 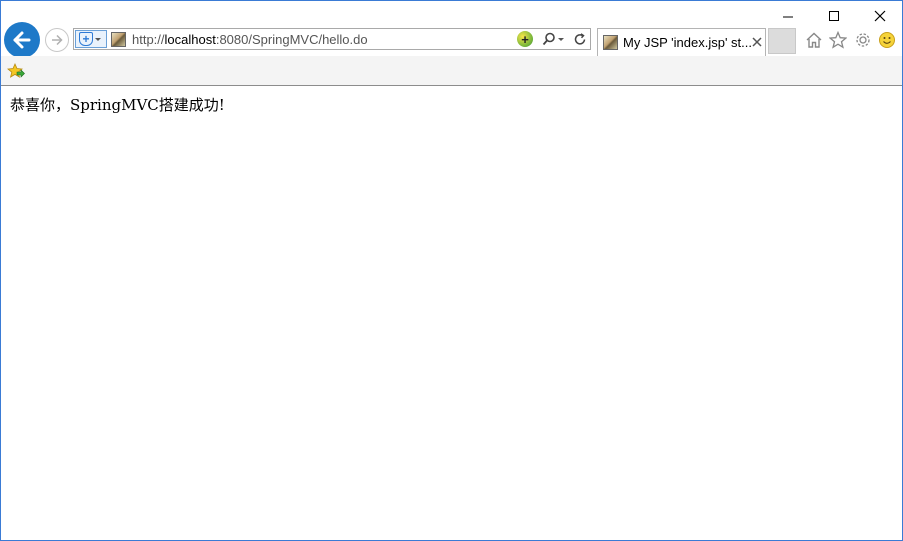 I want to click on maximize-icon, so click(x=834, y=15).